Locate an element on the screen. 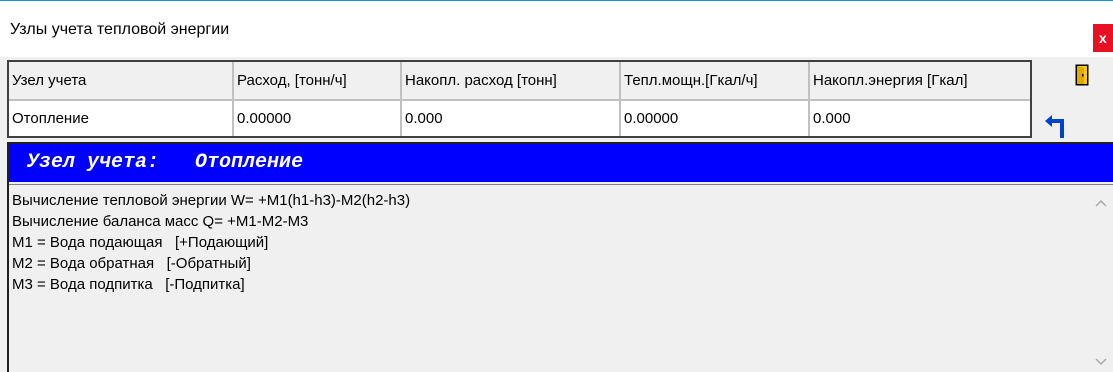 The width and height of the screenshot is (1113, 372). window-title: Узлы учета тепловой энергии is located at coordinates (120, 29).